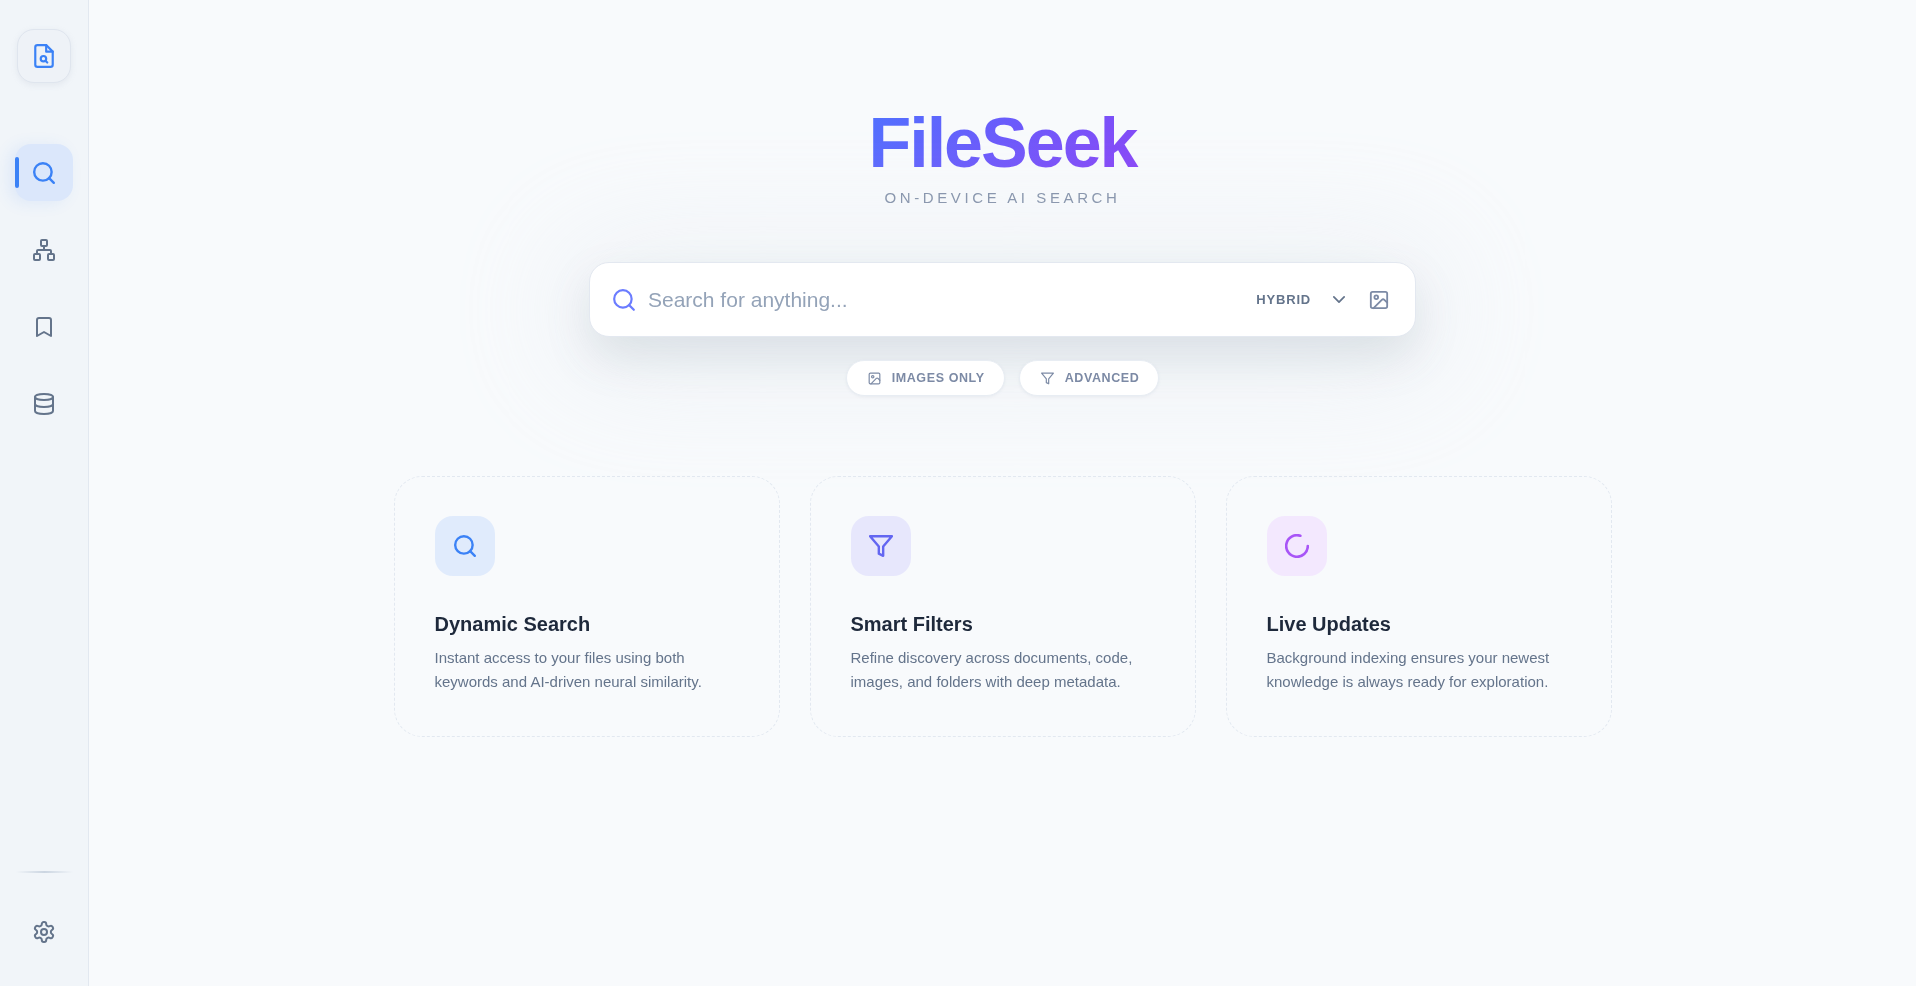  What do you see at coordinates (992, 670) in the screenshot?
I see `card-description: Refine discovery across documents, code, images, and folders with deep metadata.` at bounding box center [992, 670].